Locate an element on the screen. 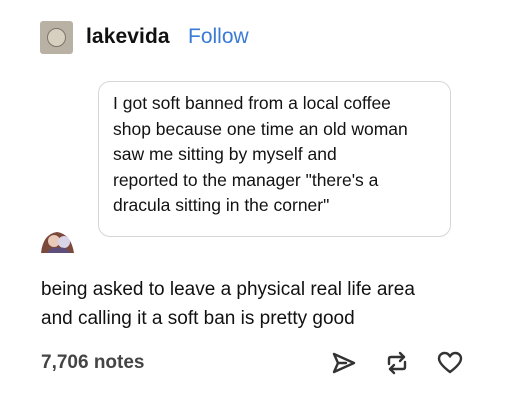 This screenshot has width=512, height=401. author-avatar is located at coordinates (56, 37).